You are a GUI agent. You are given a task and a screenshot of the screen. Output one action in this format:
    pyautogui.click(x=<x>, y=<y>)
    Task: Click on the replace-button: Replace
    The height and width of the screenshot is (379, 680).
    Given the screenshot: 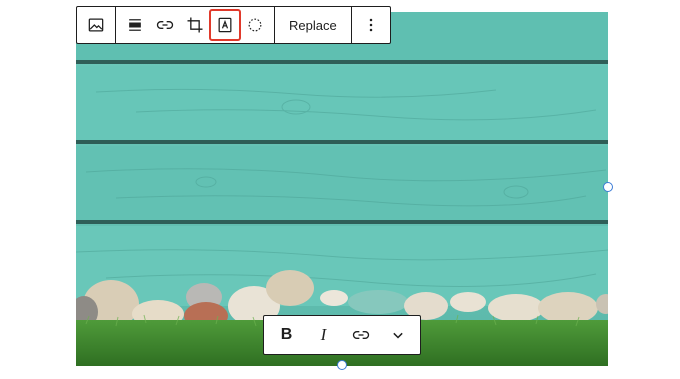 What is the action you would take?
    pyautogui.click(x=313, y=25)
    